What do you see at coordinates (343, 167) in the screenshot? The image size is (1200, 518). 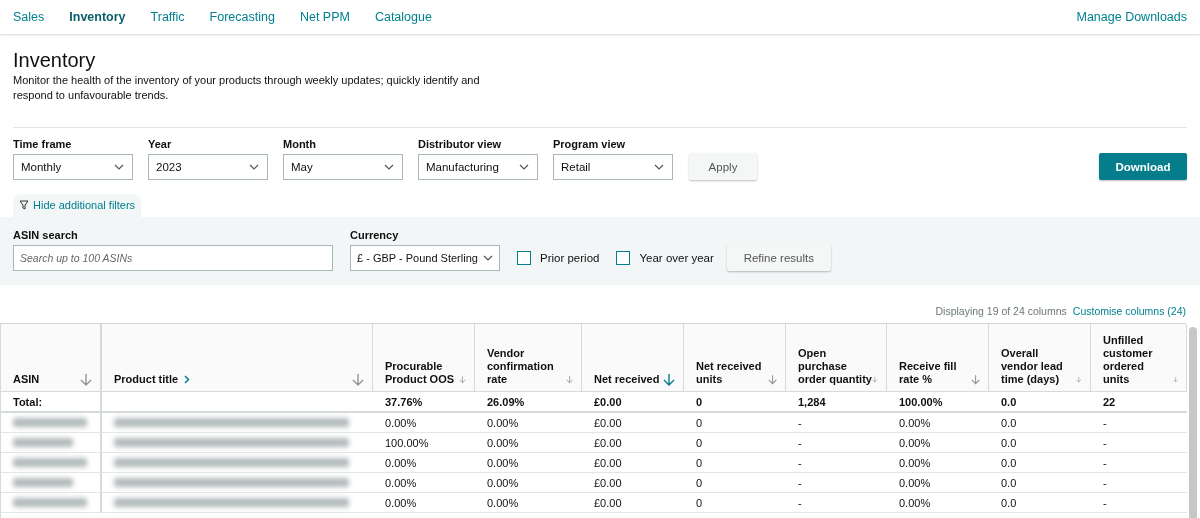 I see `filter-dropdown: May` at bounding box center [343, 167].